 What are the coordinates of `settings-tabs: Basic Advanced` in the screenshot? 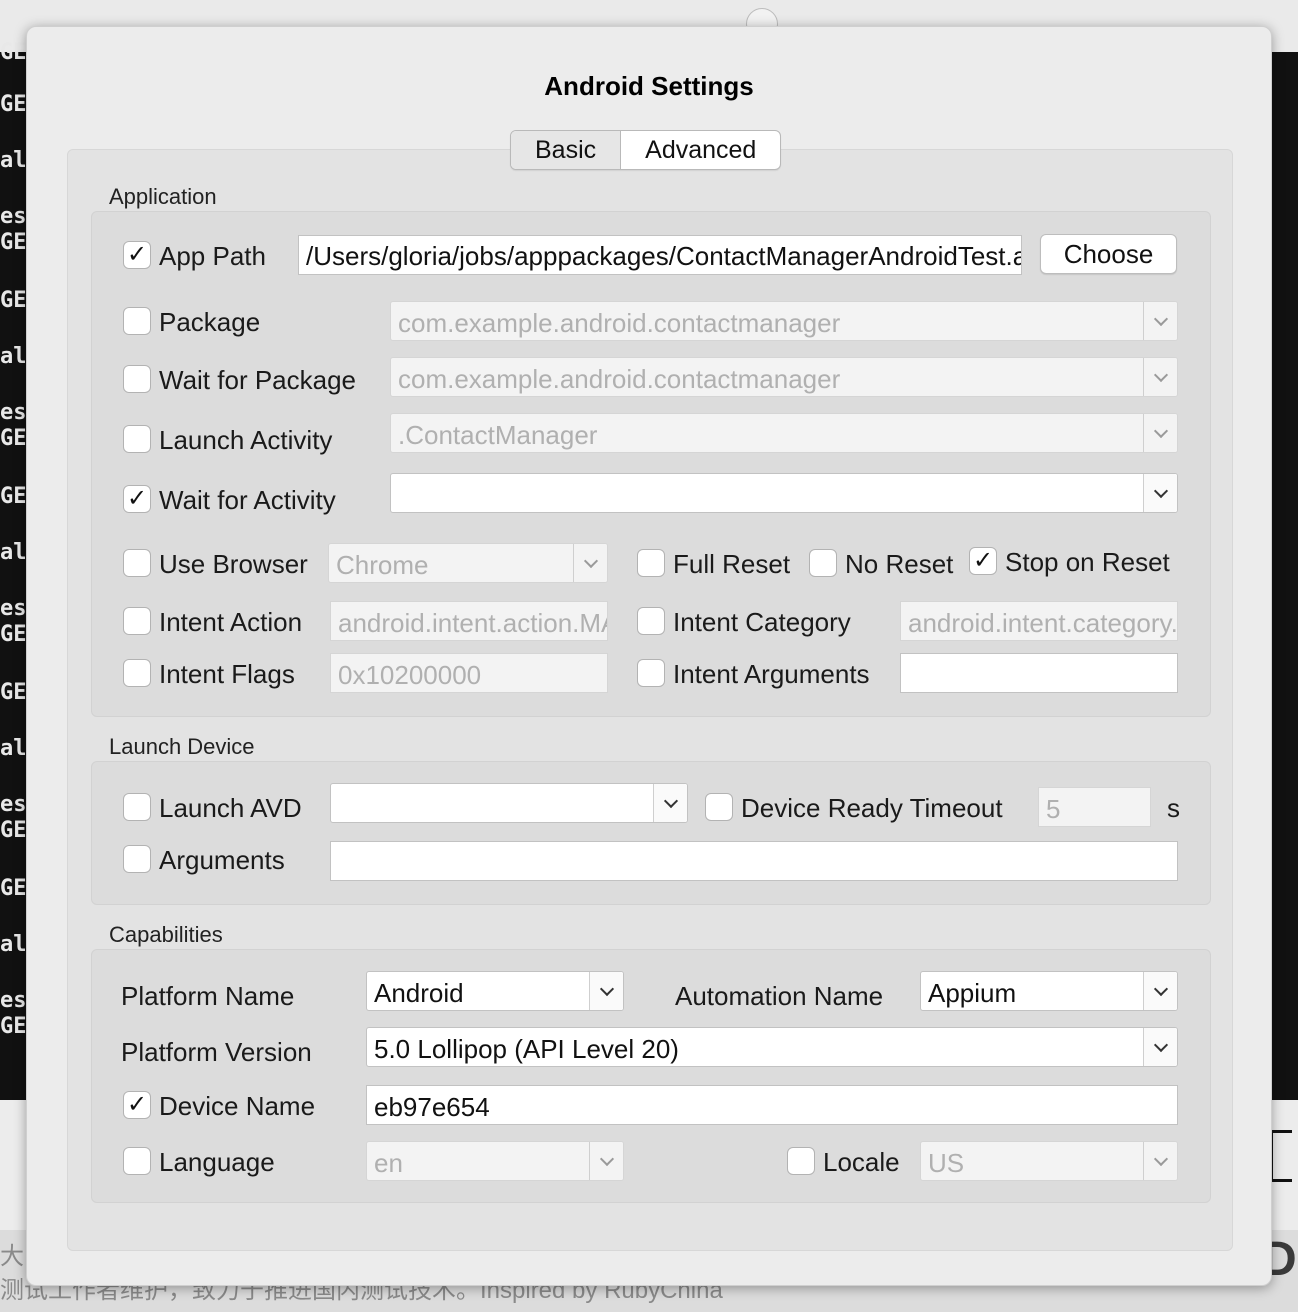 It's located at (646, 150).